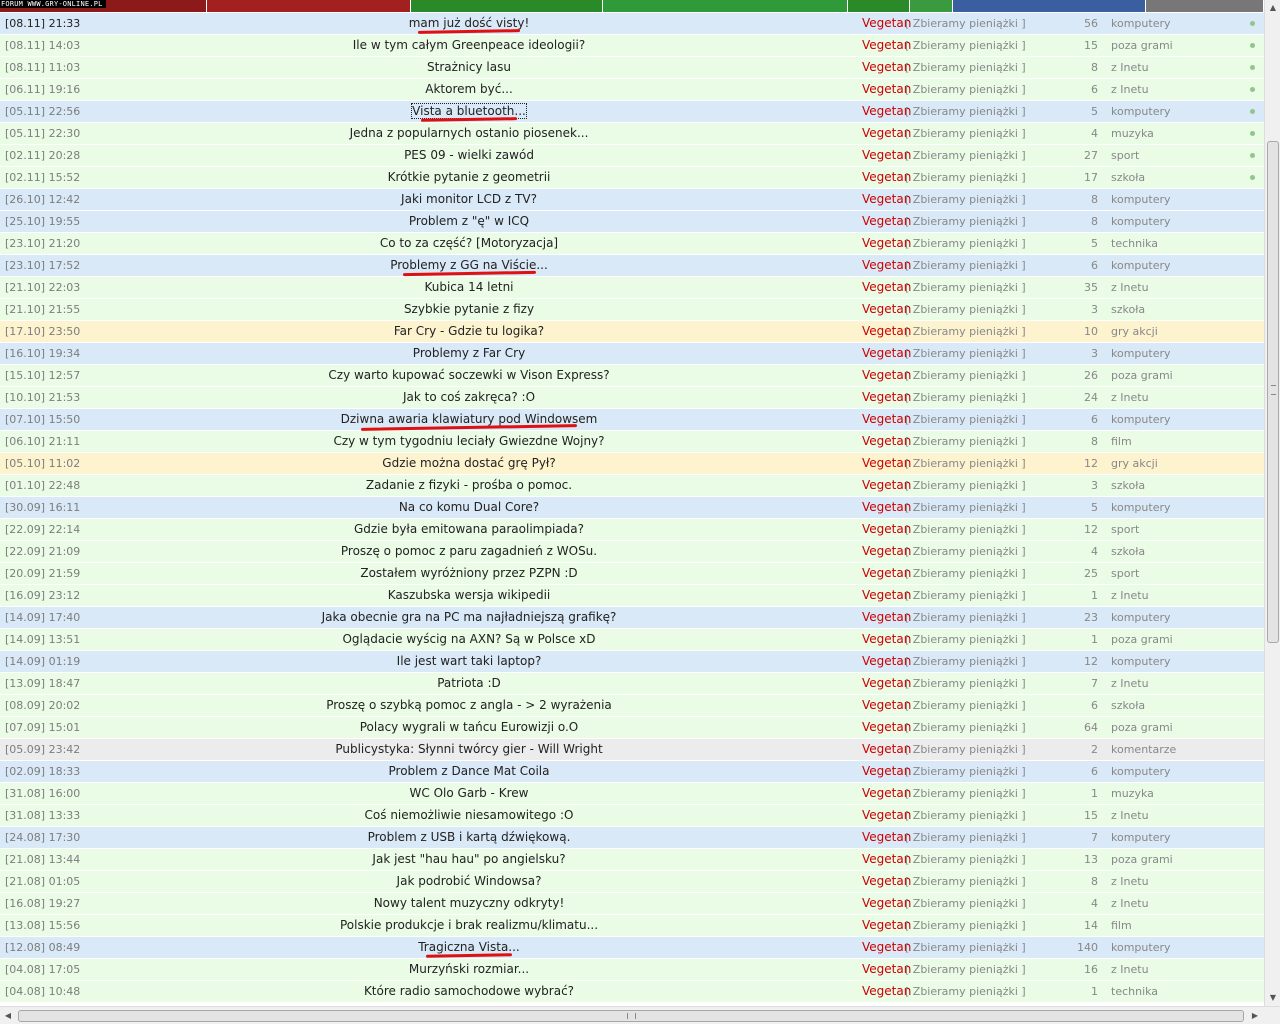  I want to click on thread-title-link: Jak to coś zakręca? :O, so click(469, 397).